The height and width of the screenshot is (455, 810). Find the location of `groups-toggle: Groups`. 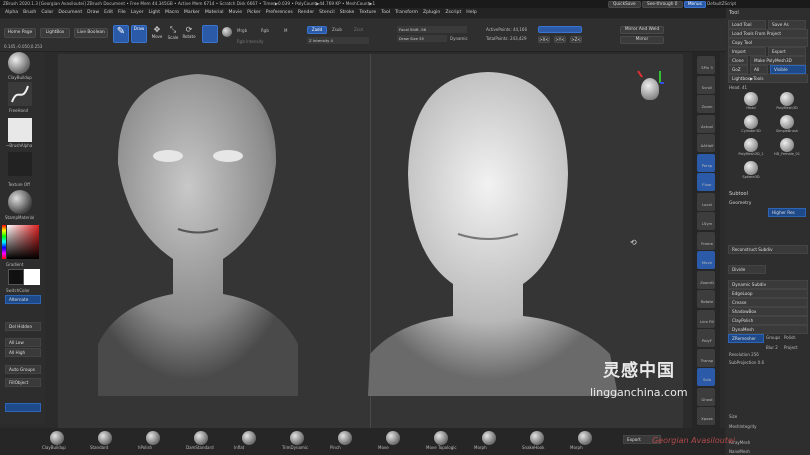

groups-toggle: Groups is located at coordinates (773, 337).